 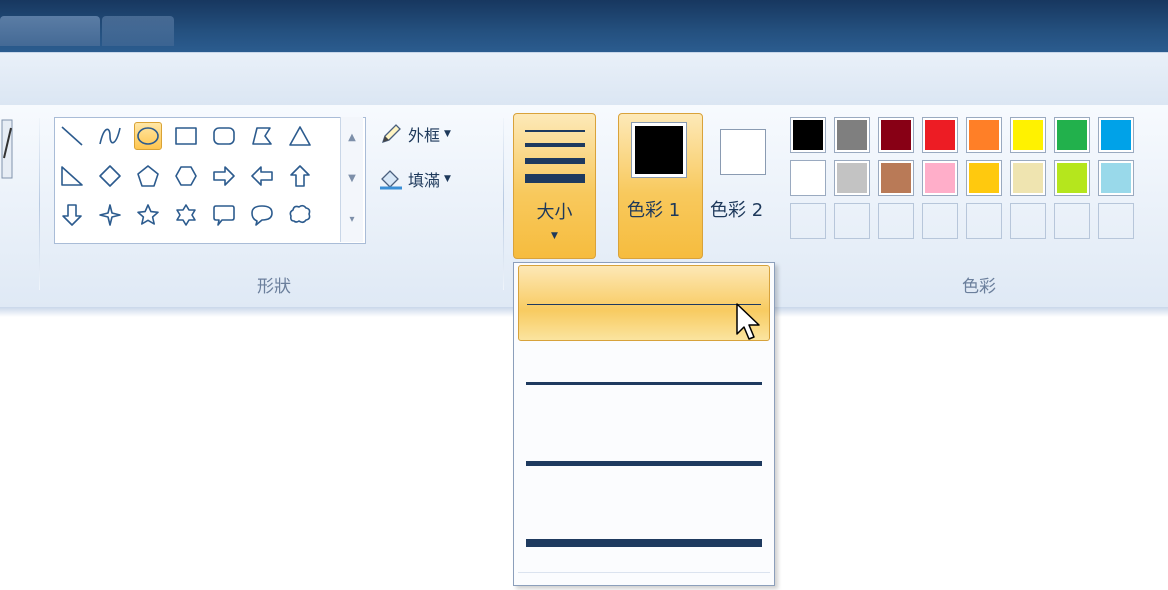 I want to click on line-icon, so click(x=72, y=136).